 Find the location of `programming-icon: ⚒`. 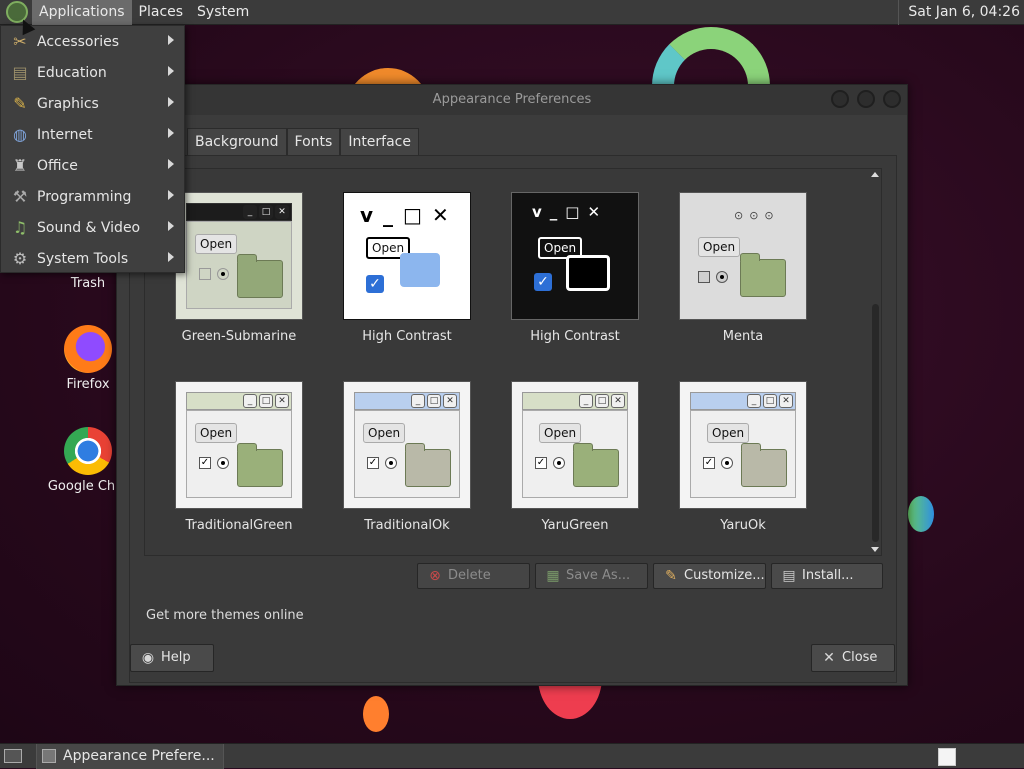

programming-icon: ⚒ is located at coordinates (20, 196).